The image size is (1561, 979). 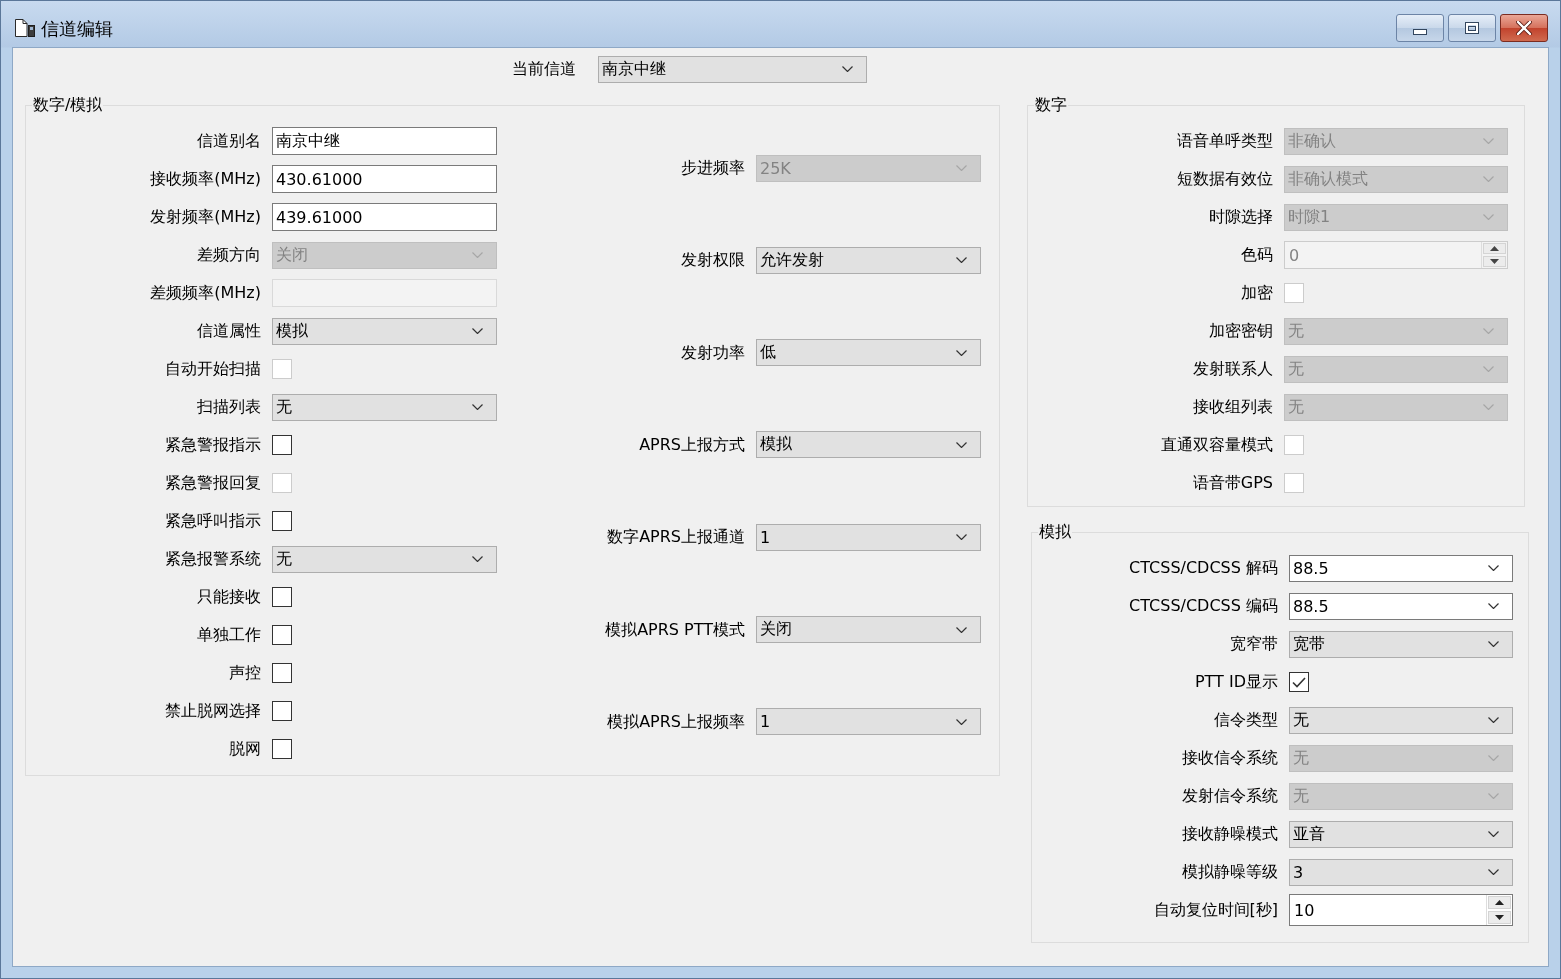 What do you see at coordinates (1401, 644) in the screenshot?
I see `dropdown: 宽带` at bounding box center [1401, 644].